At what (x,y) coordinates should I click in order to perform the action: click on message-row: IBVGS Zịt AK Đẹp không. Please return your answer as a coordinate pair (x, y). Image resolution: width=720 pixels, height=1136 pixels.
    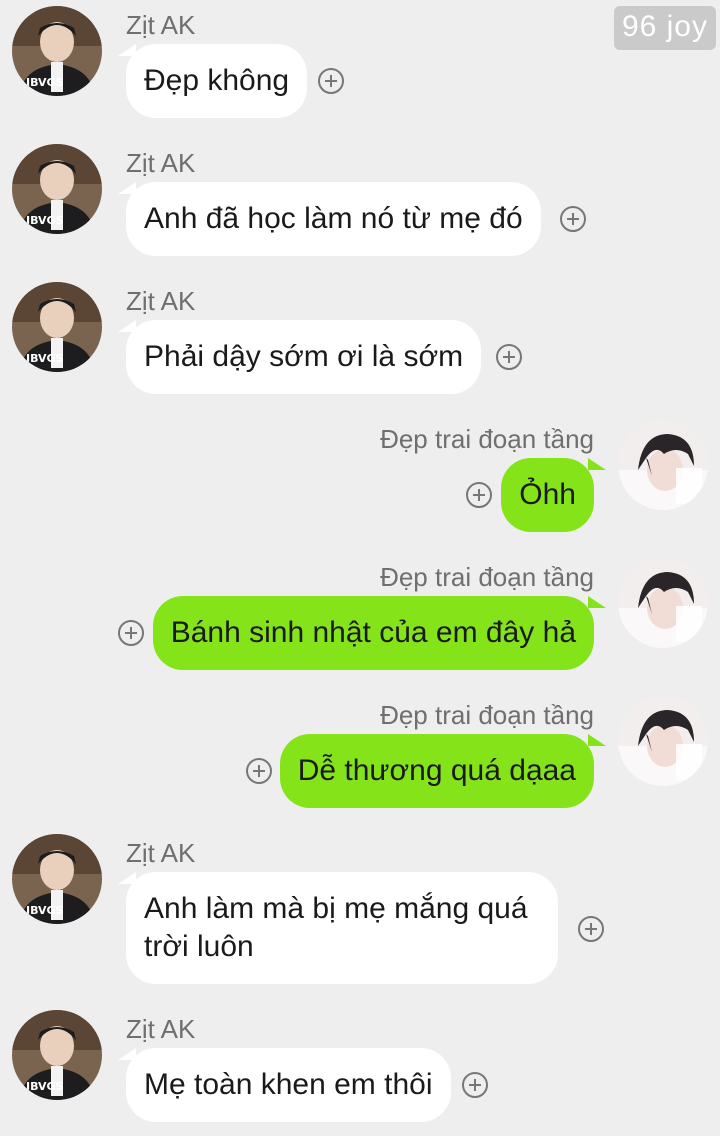
    Looking at the image, I should click on (360, 65).